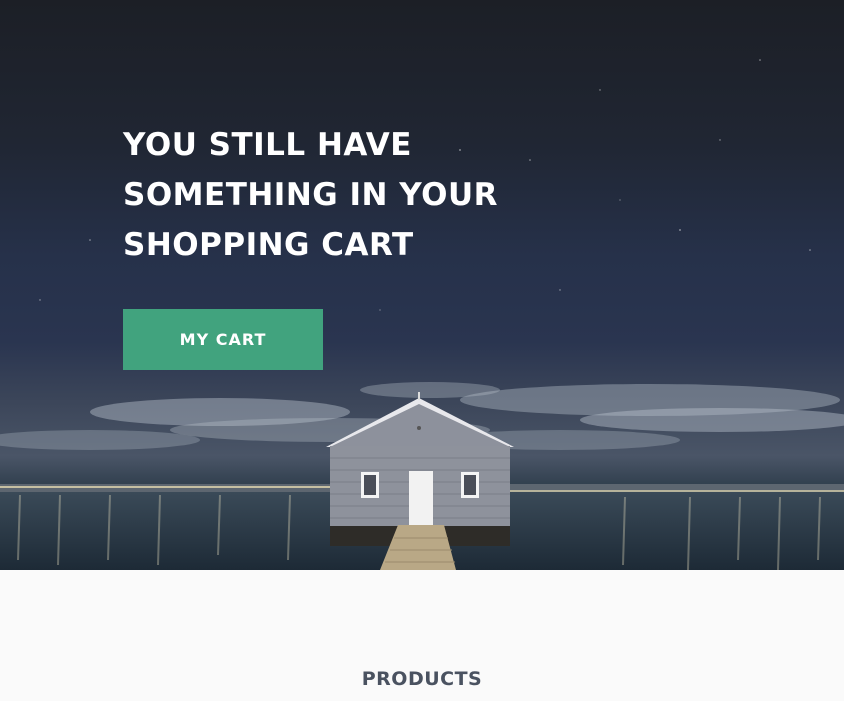  What do you see at coordinates (422, 679) in the screenshot?
I see `products-heading: PRODUCTS` at bounding box center [422, 679].